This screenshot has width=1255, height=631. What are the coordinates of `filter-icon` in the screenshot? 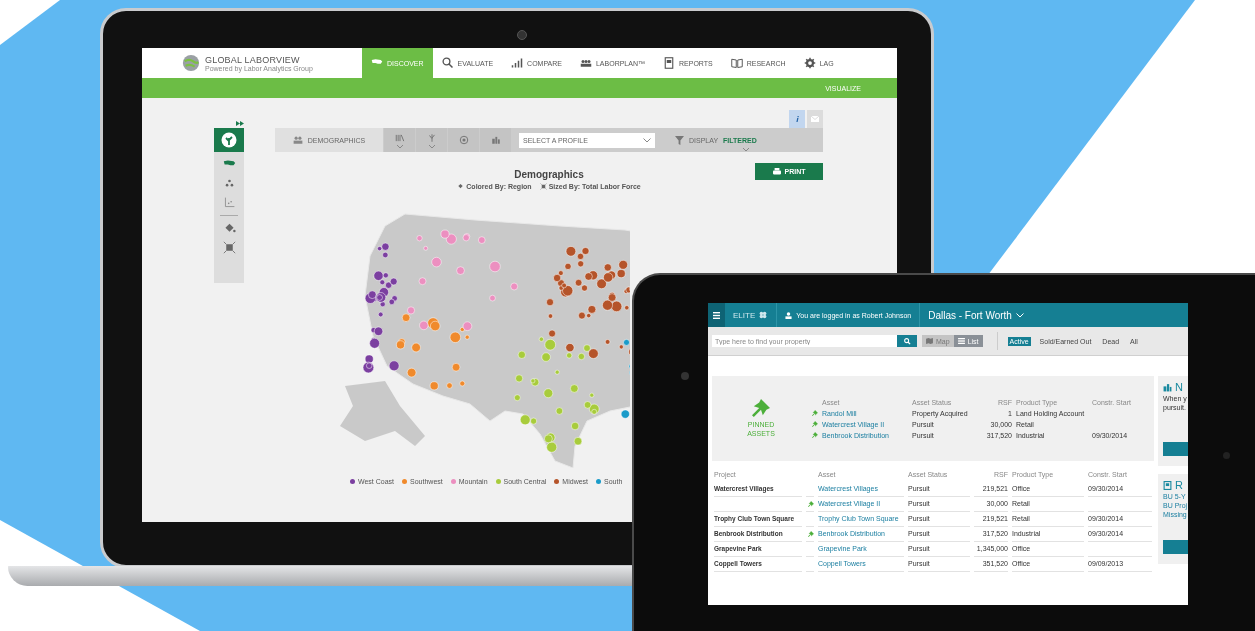 It's located at (679, 140).